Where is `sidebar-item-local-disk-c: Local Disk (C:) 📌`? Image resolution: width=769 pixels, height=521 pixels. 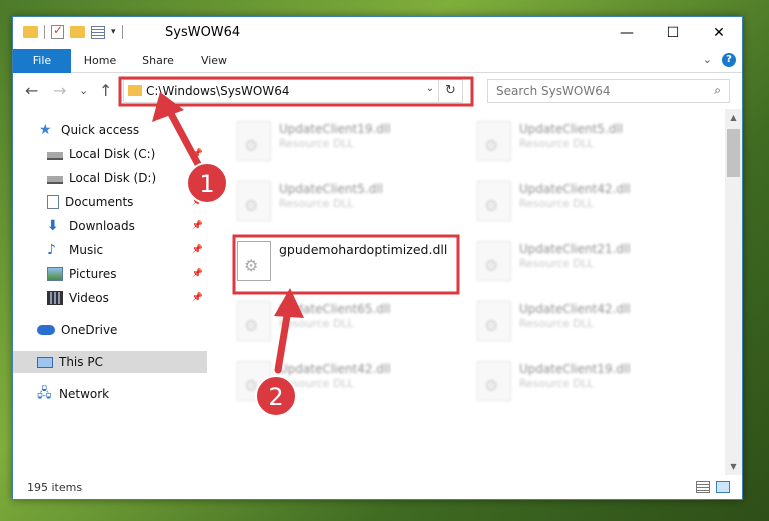 sidebar-item-local-disk-c: Local Disk (C:) 📌 is located at coordinates (110, 154).